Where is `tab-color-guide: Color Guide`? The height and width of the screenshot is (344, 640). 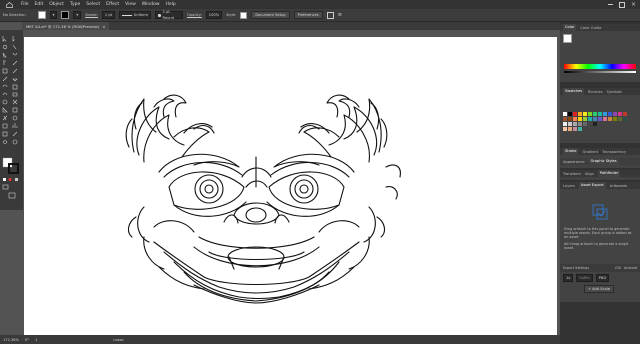
tab-color-guide: Color Guide is located at coordinates (590, 28).